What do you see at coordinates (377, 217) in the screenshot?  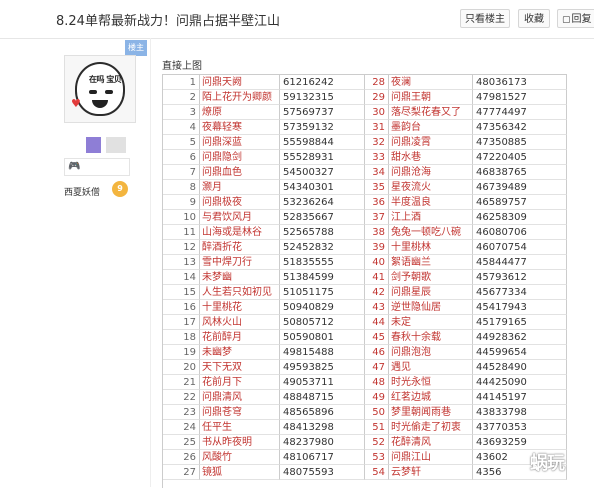 I see `rank-cell: 37` at bounding box center [377, 217].